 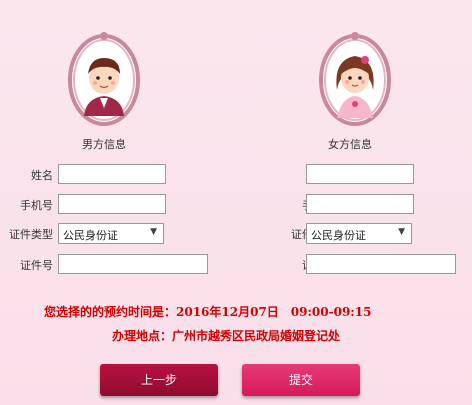 What do you see at coordinates (36, 265) in the screenshot?
I see `male-idno-label: 证件号` at bounding box center [36, 265].